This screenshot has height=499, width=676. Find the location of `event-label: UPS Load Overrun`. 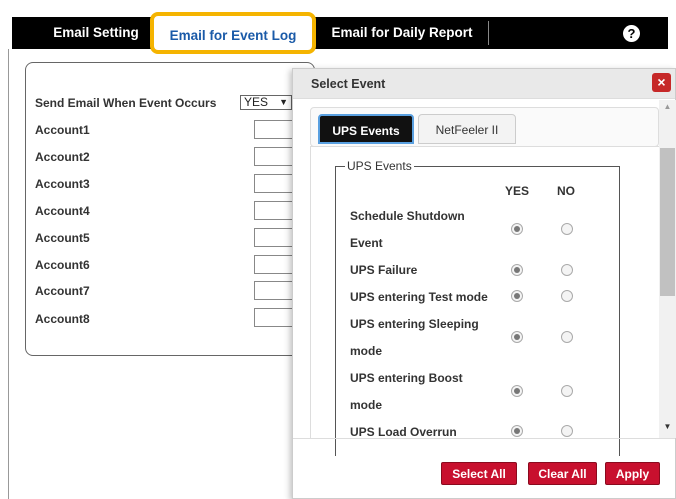

event-label: UPS Load Overrun is located at coordinates (403, 432).